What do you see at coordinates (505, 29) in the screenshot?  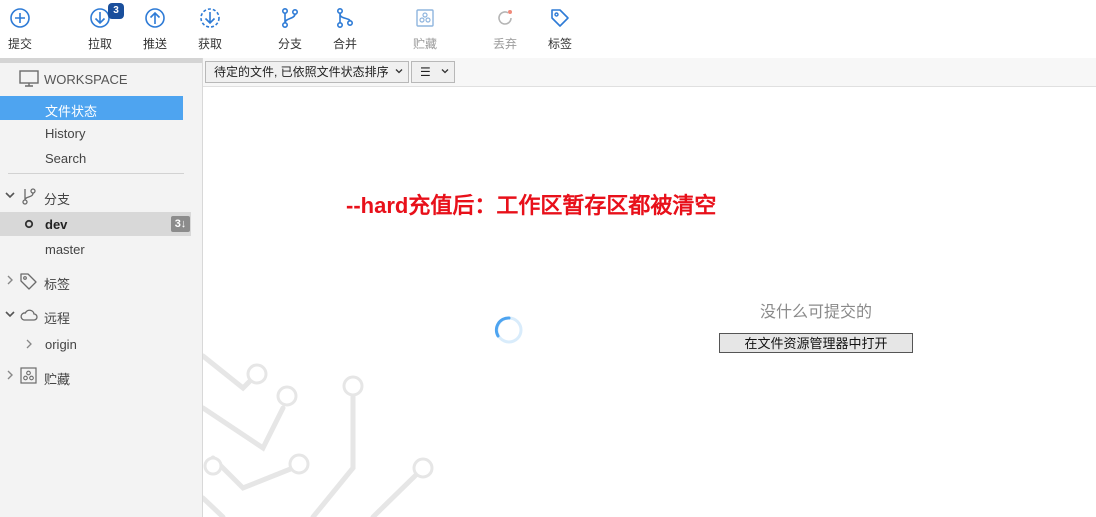 I see `discard-button: 丢弃` at bounding box center [505, 29].